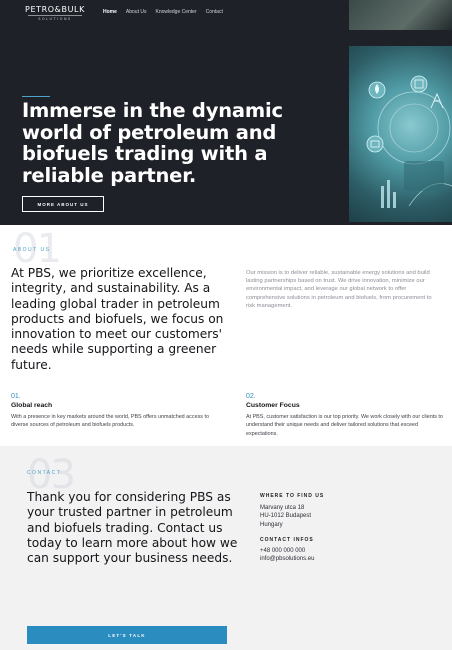  What do you see at coordinates (251, 396) in the screenshot?
I see `feature-number: 02.` at bounding box center [251, 396].